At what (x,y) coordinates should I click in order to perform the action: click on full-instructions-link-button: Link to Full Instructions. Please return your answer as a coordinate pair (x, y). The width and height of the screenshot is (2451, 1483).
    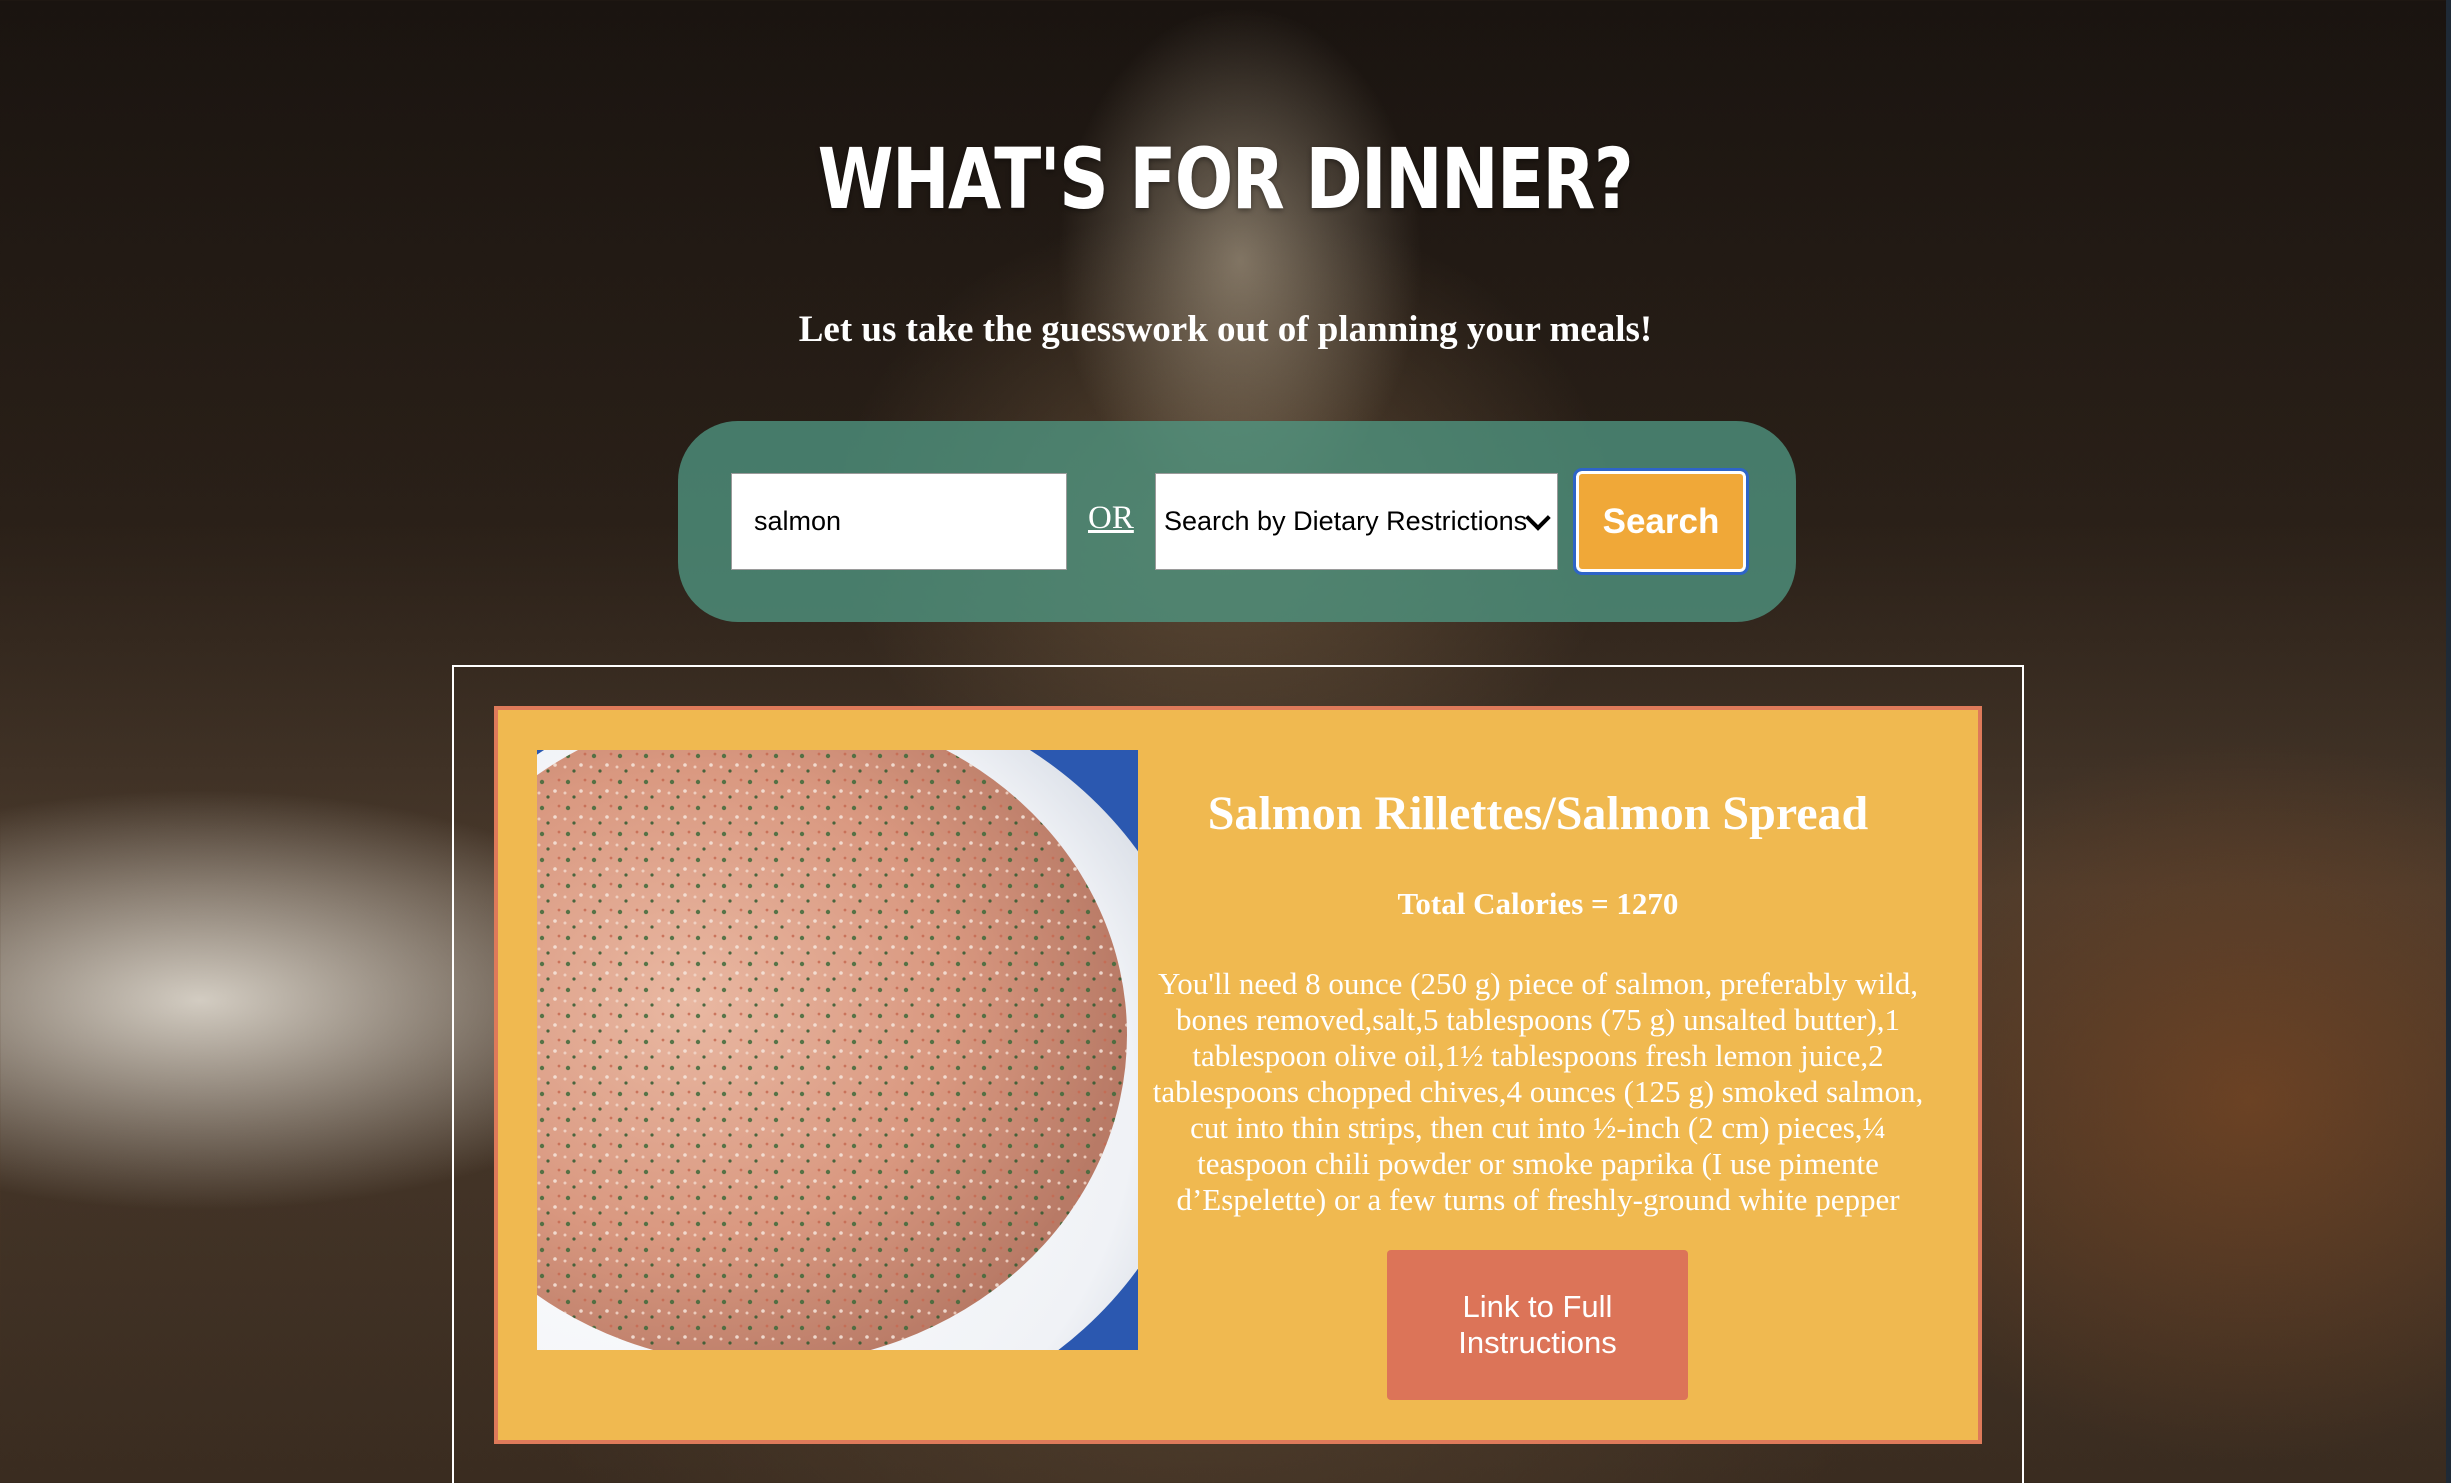
    Looking at the image, I should click on (1537, 1325).